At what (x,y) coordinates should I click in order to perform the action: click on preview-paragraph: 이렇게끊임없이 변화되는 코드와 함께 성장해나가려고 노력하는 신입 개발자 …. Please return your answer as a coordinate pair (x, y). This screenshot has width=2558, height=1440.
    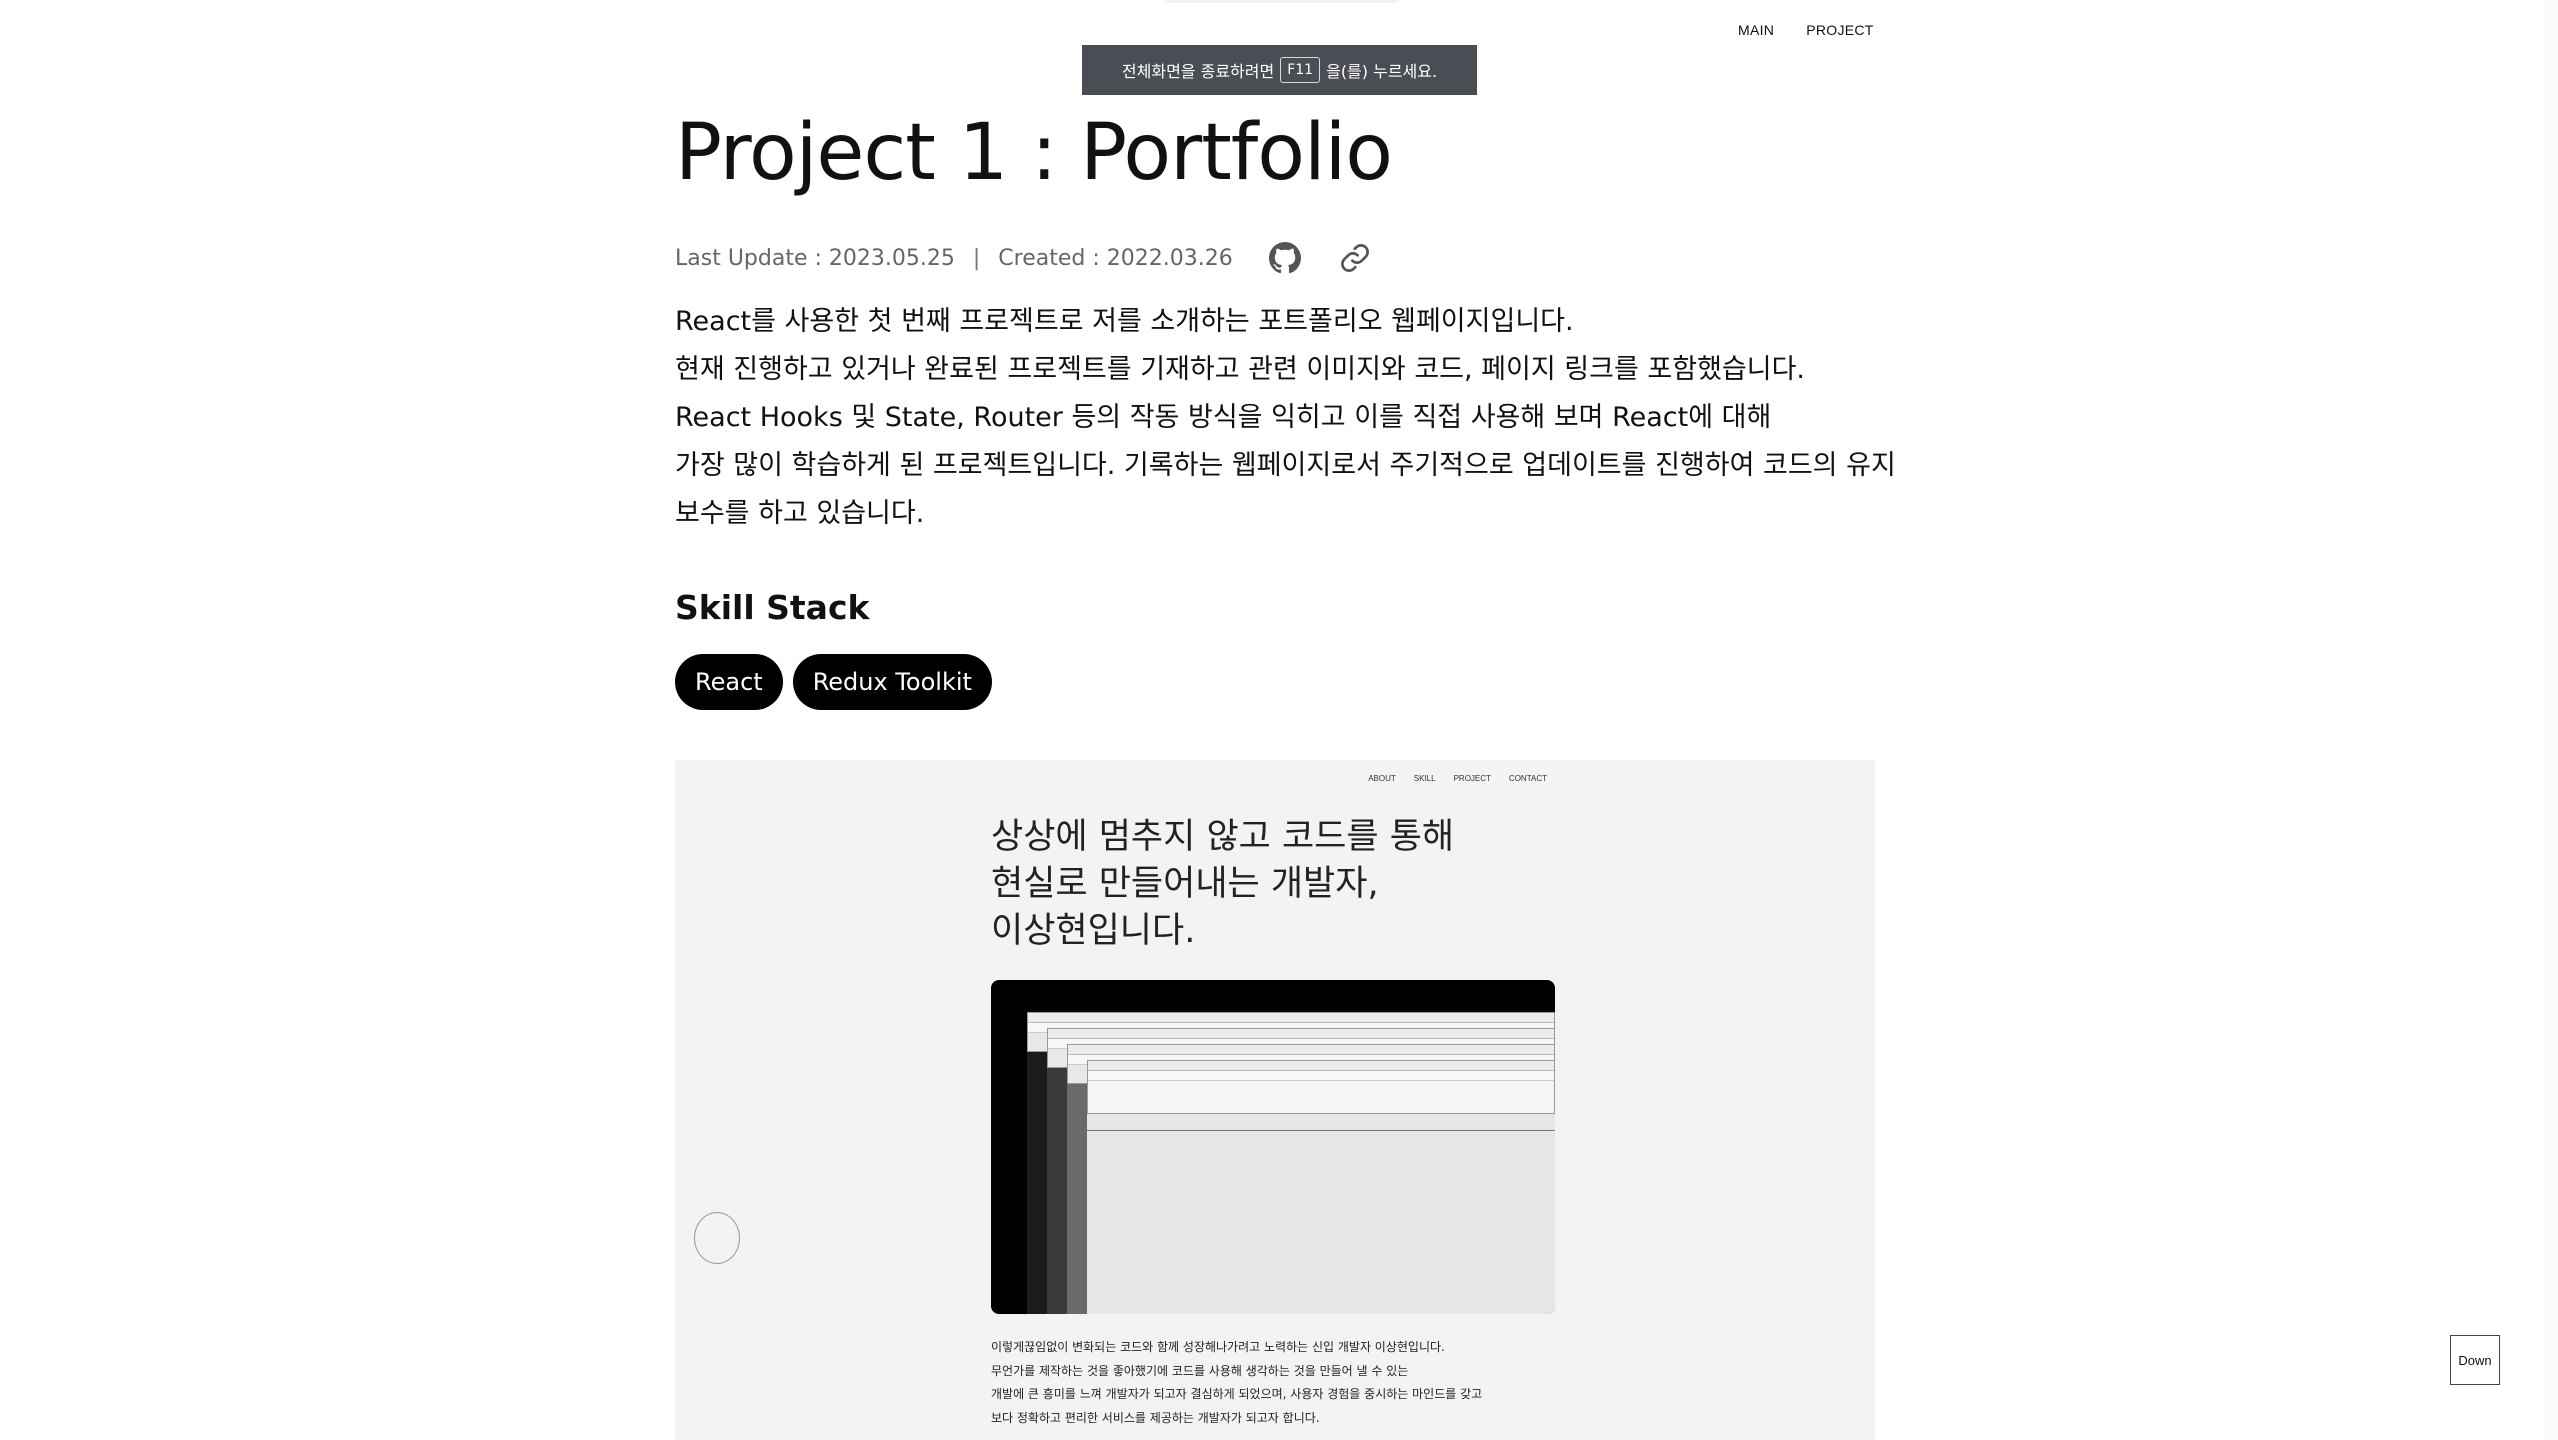
    Looking at the image, I should click on (1236, 1383).